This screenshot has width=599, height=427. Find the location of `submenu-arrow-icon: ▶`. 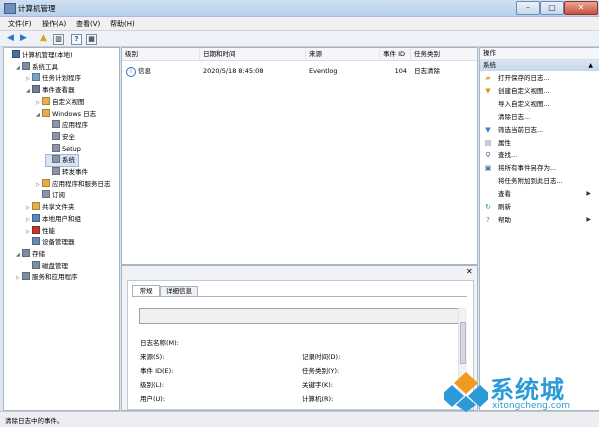

submenu-arrow-icon: ▶ is located at coordinates (588, 219).